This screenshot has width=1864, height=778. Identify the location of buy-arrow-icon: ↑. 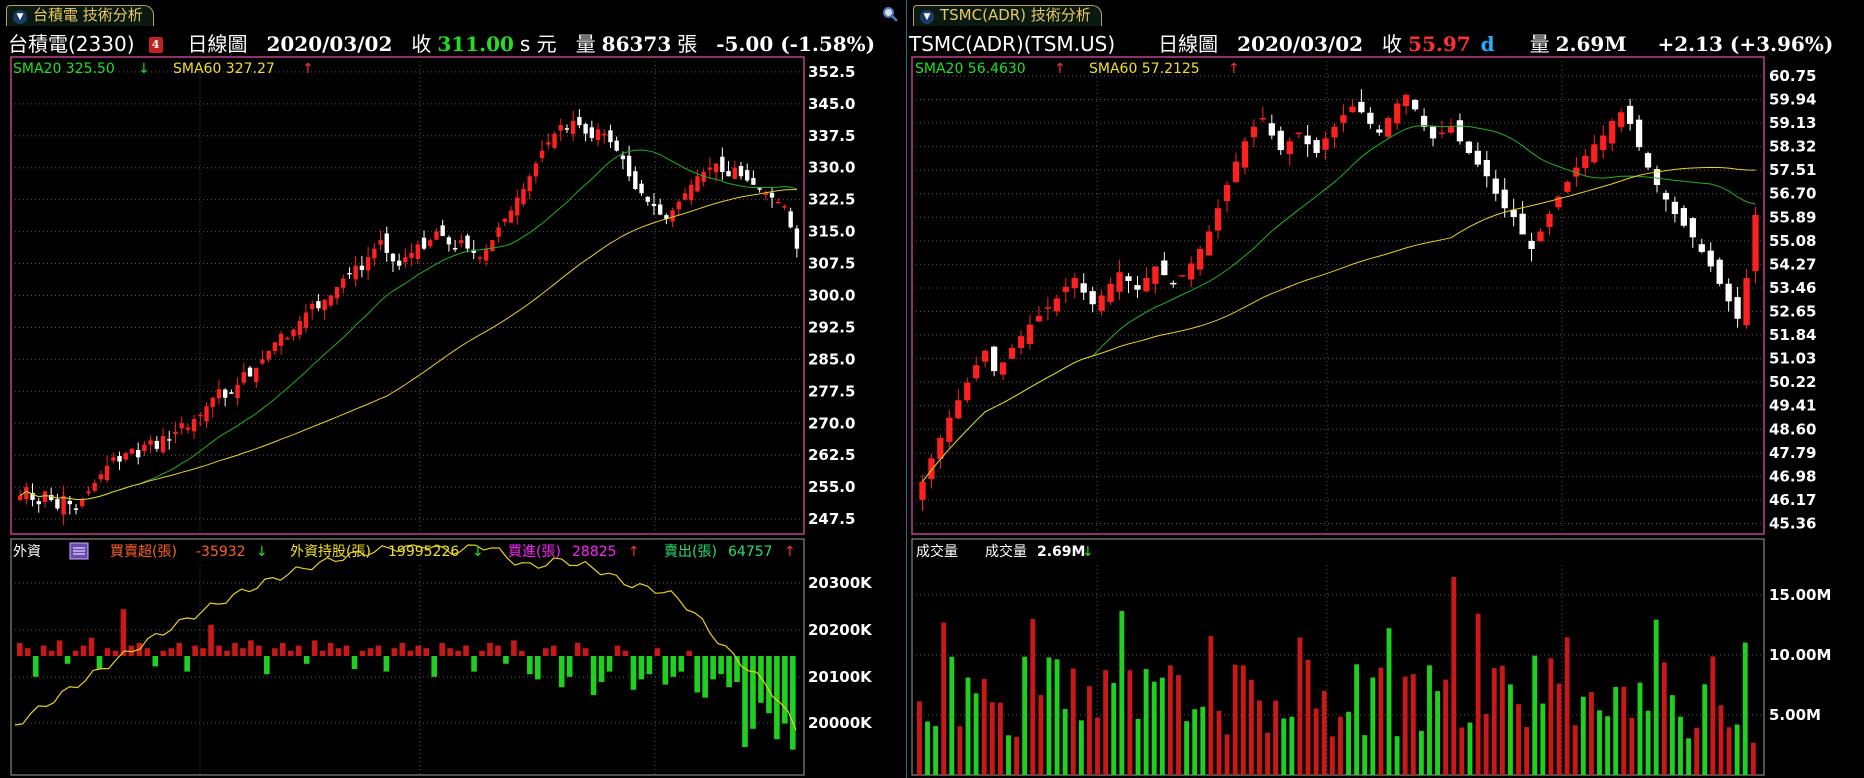
(634, 552).